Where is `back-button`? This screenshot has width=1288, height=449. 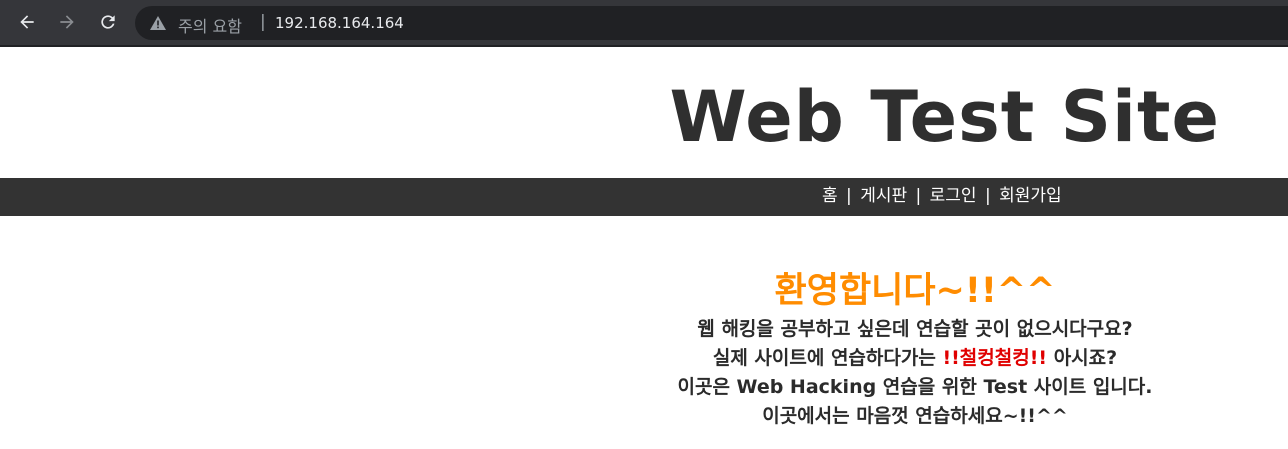 back-button is located at coordinates (27, 22).